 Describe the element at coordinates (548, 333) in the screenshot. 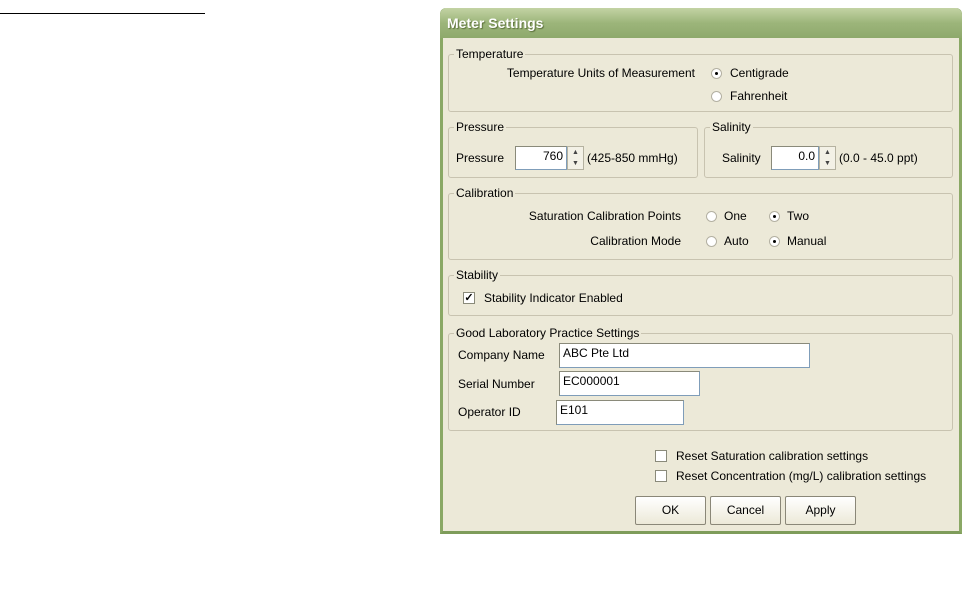

I see `glp-group-label: Good Laboratory Practice Settings` at that location.